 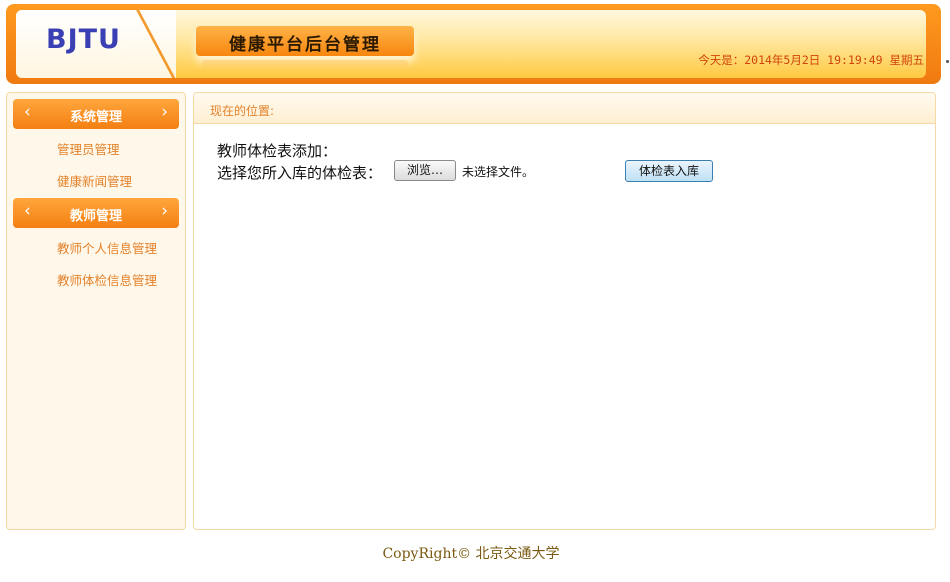 I want to click on logo-panel: BJTU, so click(x=98, y=44).